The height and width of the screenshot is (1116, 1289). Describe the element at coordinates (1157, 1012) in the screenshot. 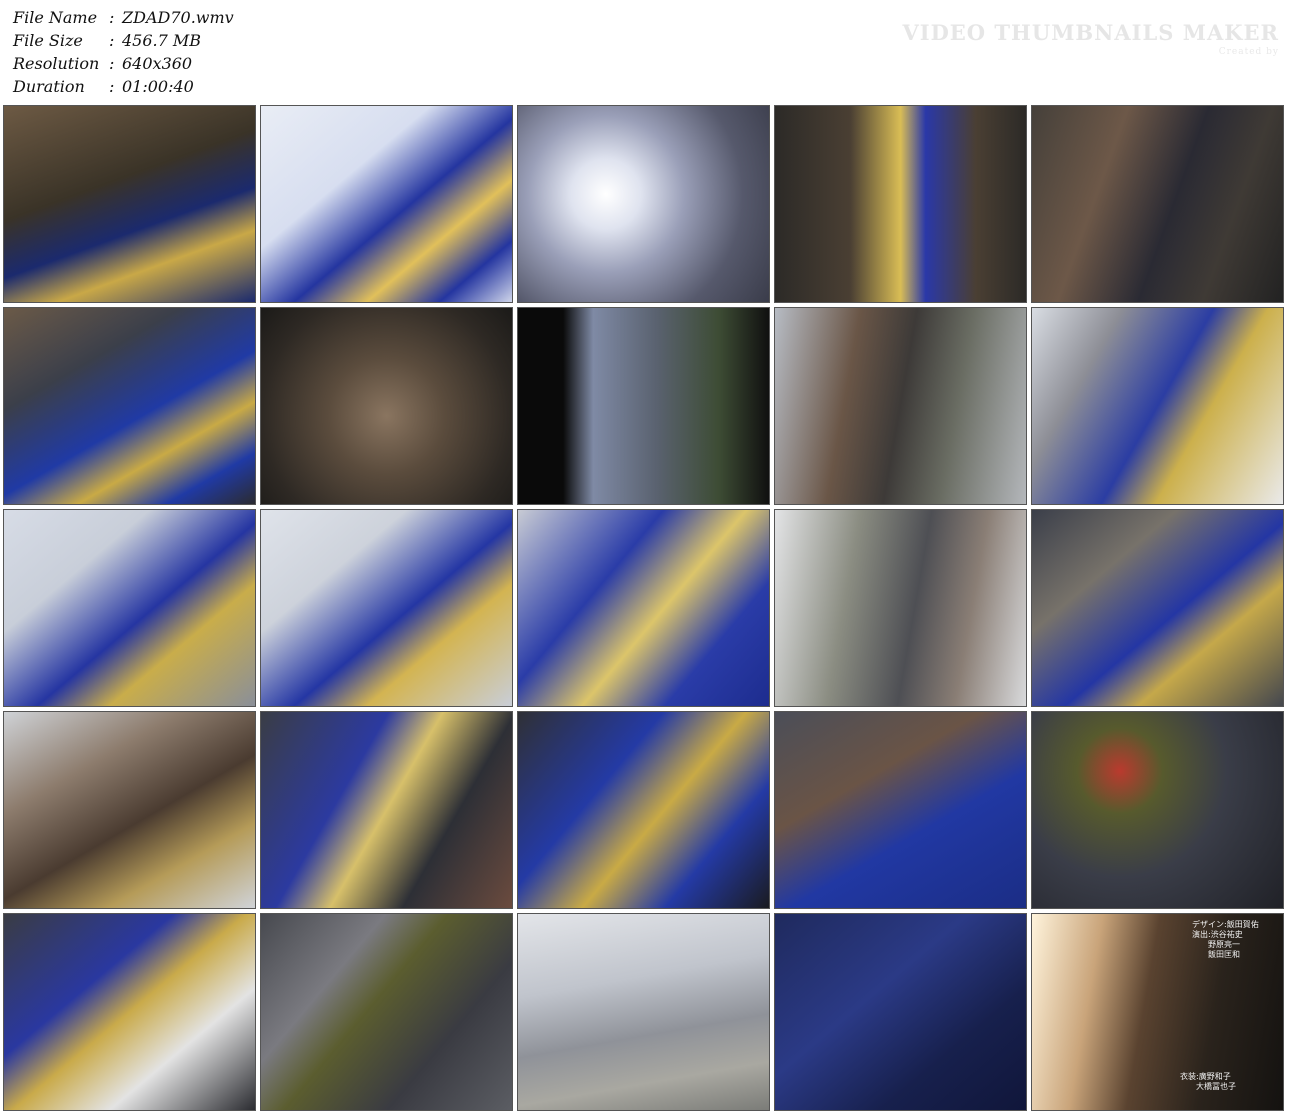

I see `video-thumbnail: デザイン:飯田賀佑 演出:渋谷祐史 野原亮一 飯田匡和衣装:廣野和子 大橋冨也子` at that location.